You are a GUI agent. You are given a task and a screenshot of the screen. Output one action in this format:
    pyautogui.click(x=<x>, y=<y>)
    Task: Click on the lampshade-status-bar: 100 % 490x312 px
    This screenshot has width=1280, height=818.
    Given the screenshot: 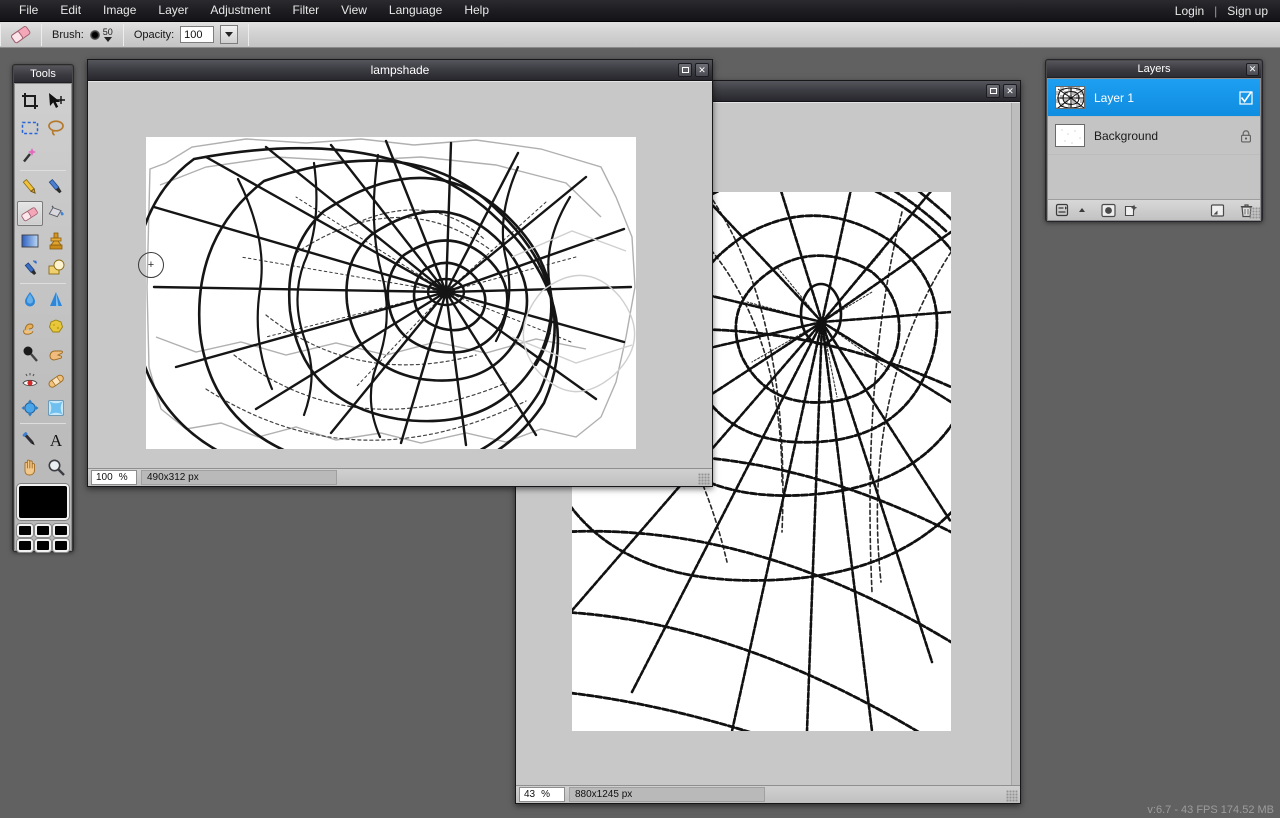 What is the action you would take?
    pyautogui.click(x=400, y=477)
    